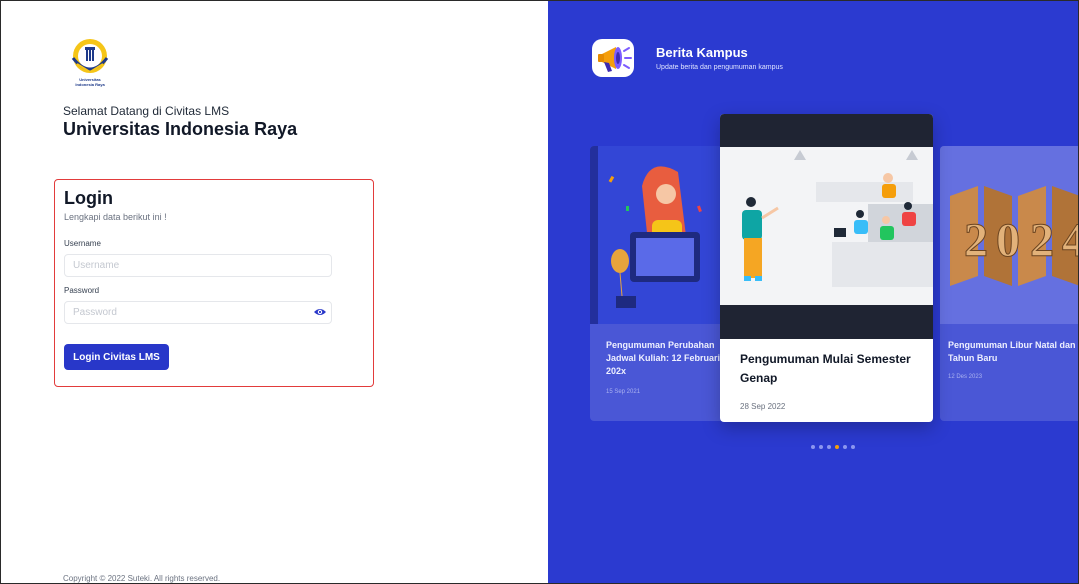  What do you see at coordinates (116, 357) in the screenshot?
I see `login-button: Login Civitas LMS` at bounding box center [116, 357].